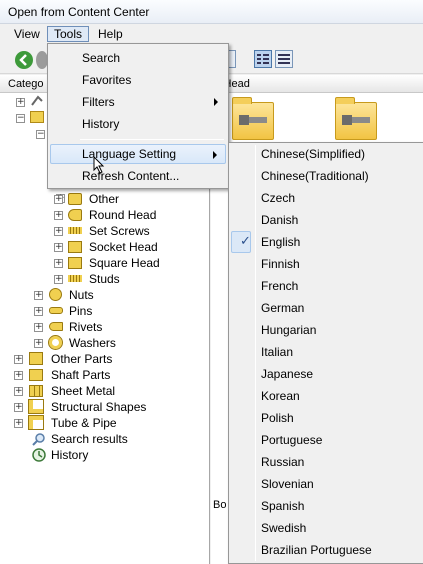 The width and height of the screenshot is (423, 564). I want to click on language-option: Polish, so click(326, 418).